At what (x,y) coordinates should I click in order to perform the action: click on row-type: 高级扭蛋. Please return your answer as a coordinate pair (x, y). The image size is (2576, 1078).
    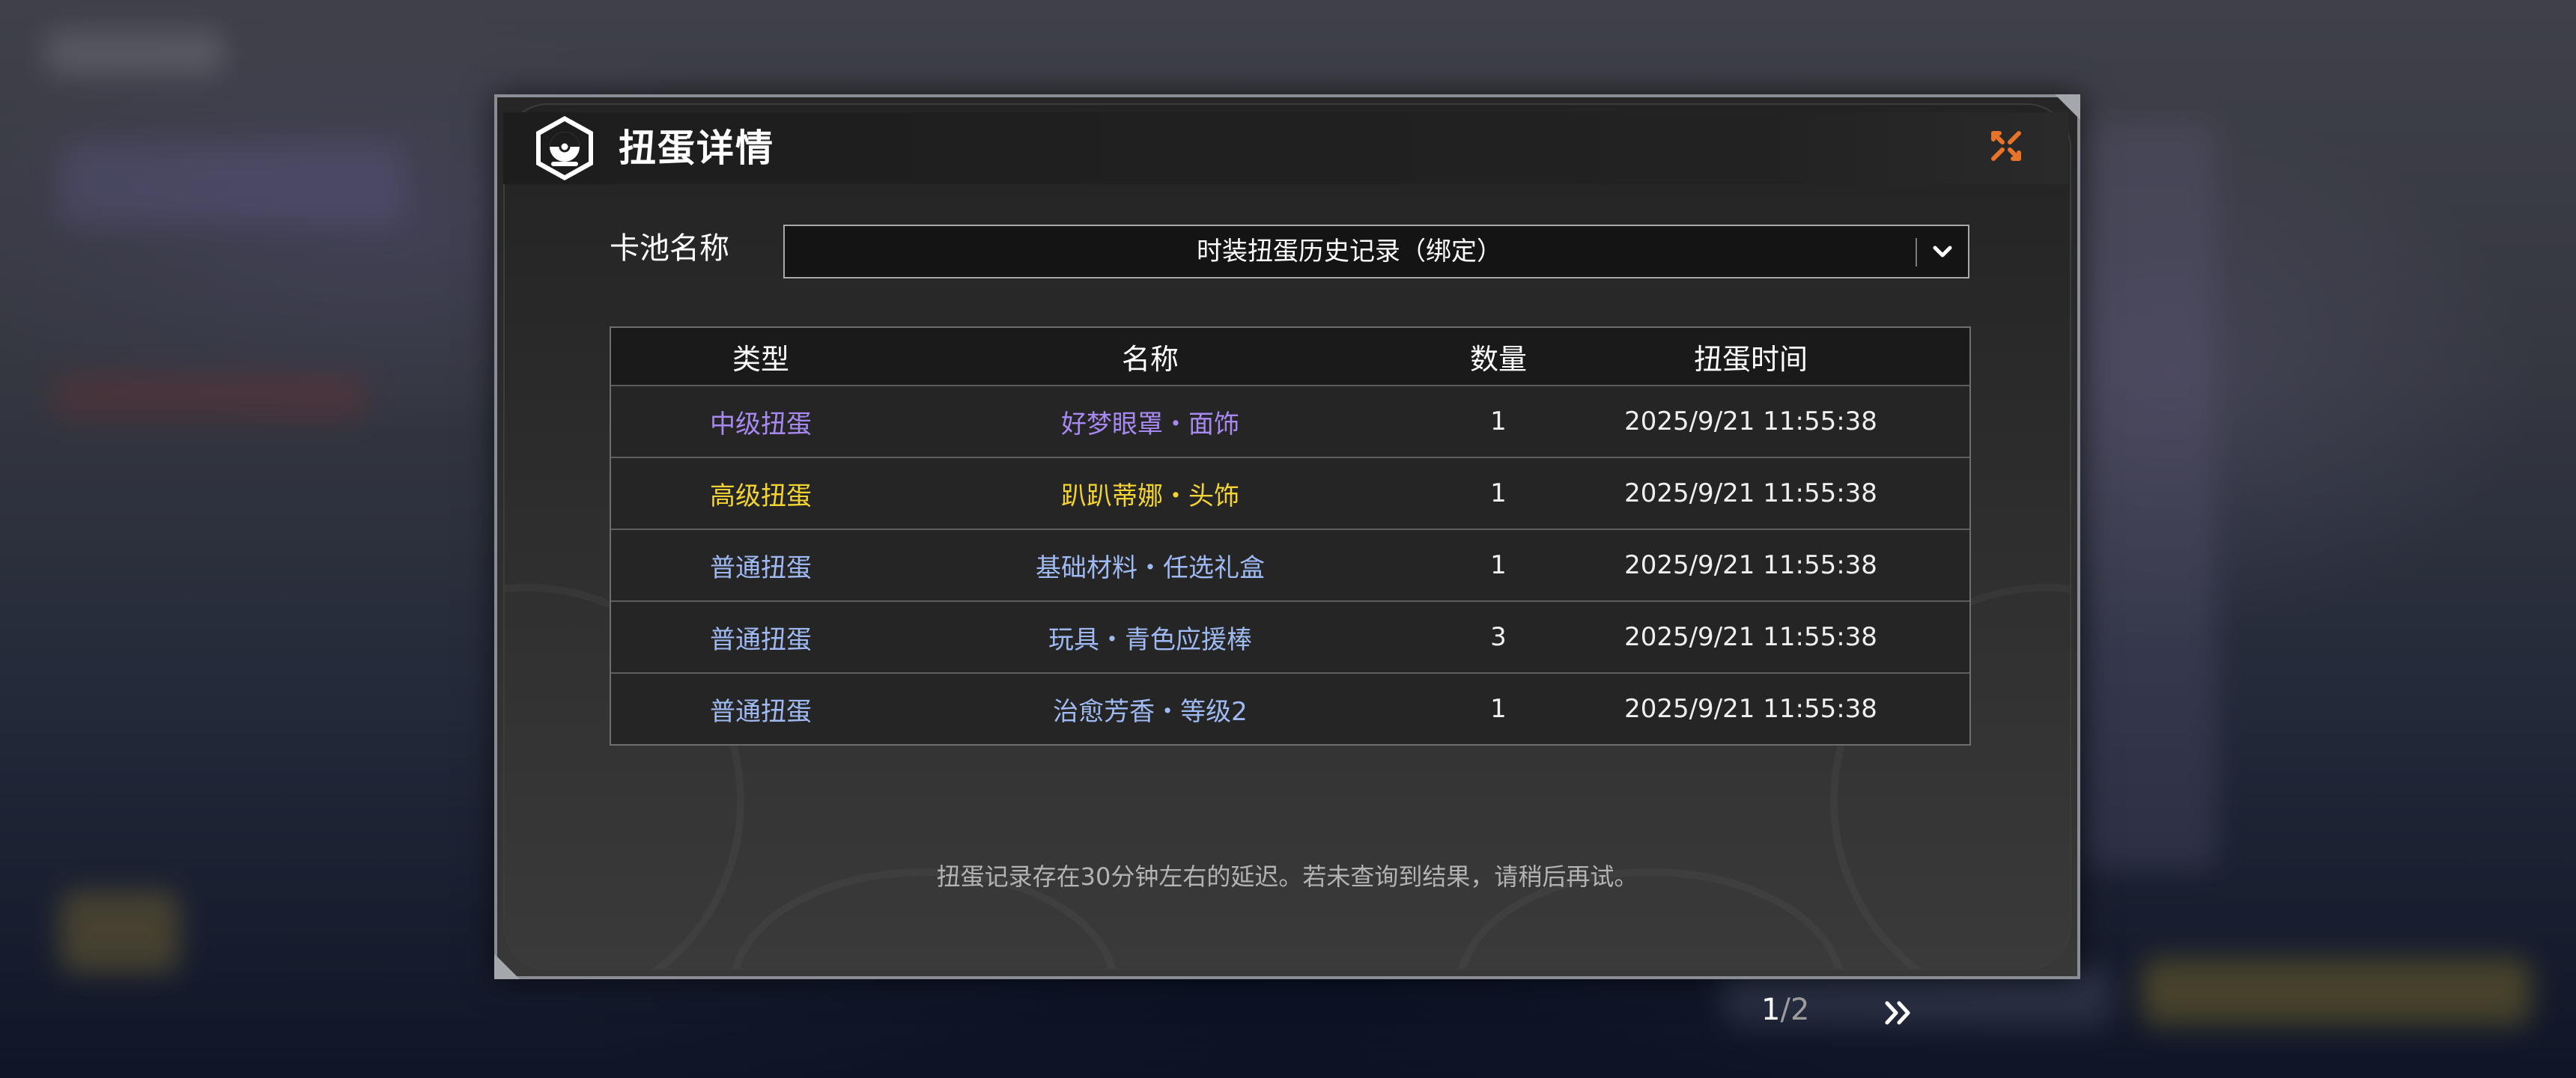
    Looking at the image, I should click on (761, 496).